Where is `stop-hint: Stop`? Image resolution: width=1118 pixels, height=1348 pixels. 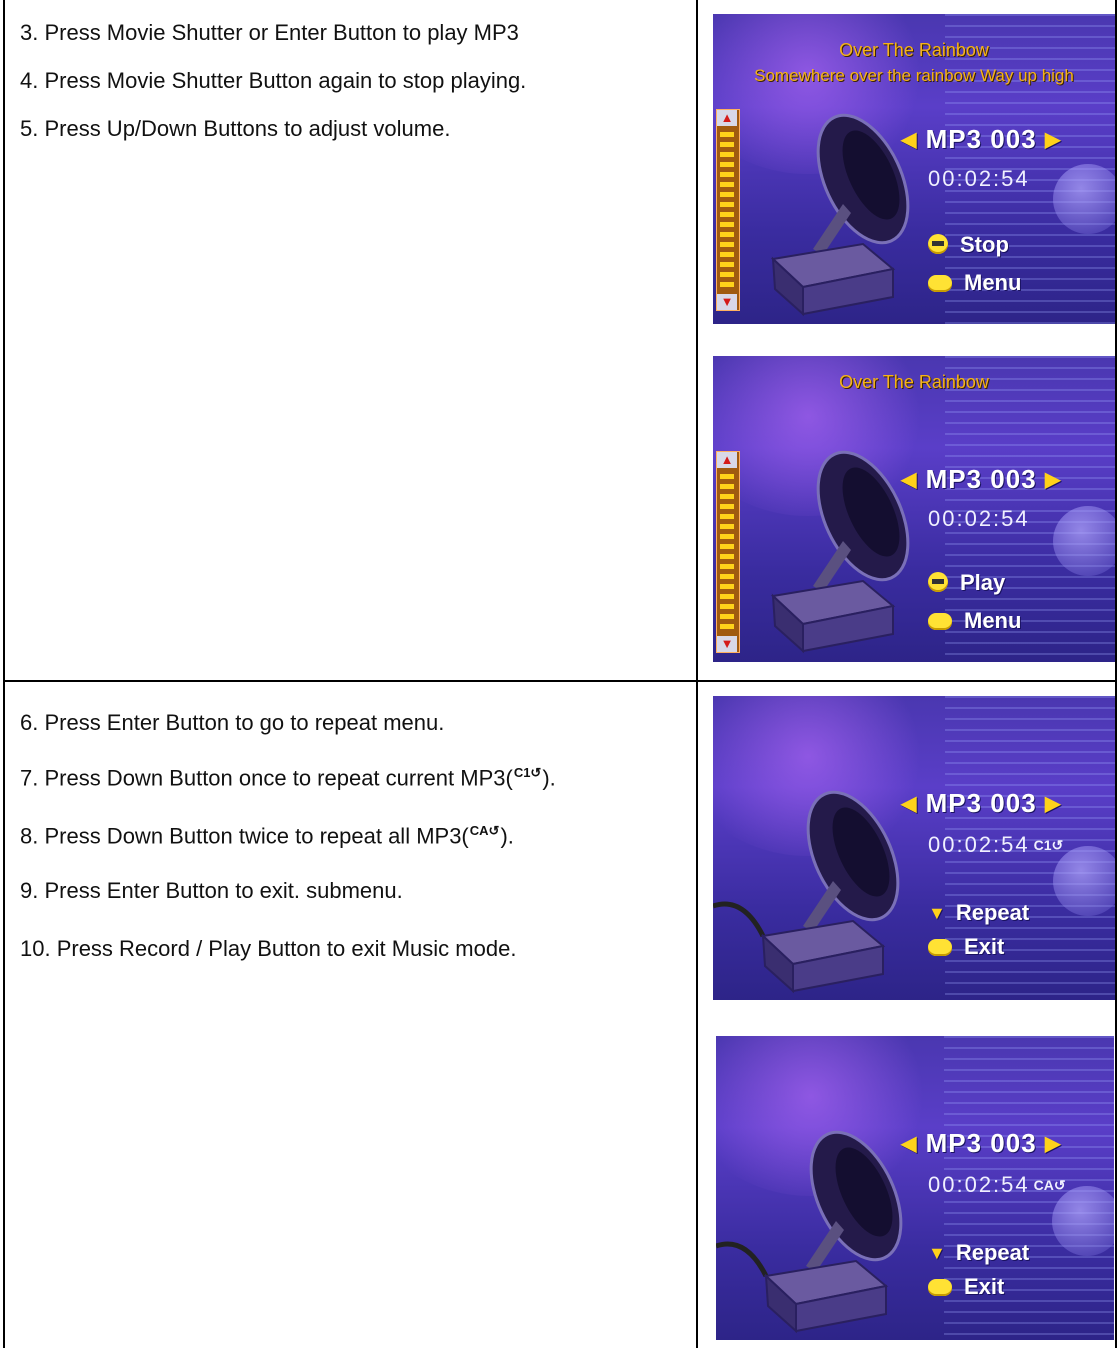 stop-hint: Stop is located at coordinates (968, 245).